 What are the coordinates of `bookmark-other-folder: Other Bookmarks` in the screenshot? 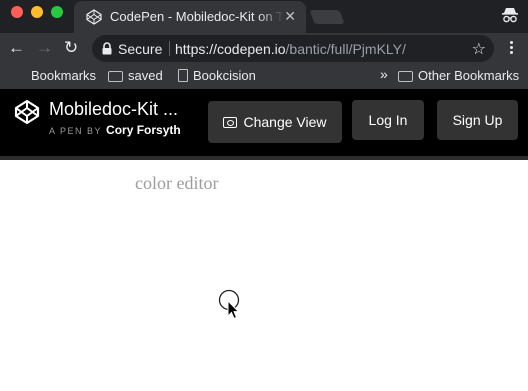 It's located at (458, 75).